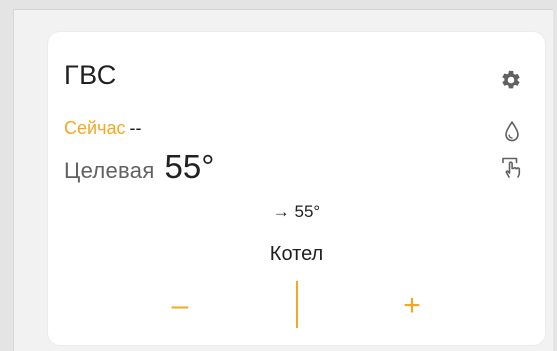  I want to click on setpoint-indicator: → 55°, so click(296, 211).